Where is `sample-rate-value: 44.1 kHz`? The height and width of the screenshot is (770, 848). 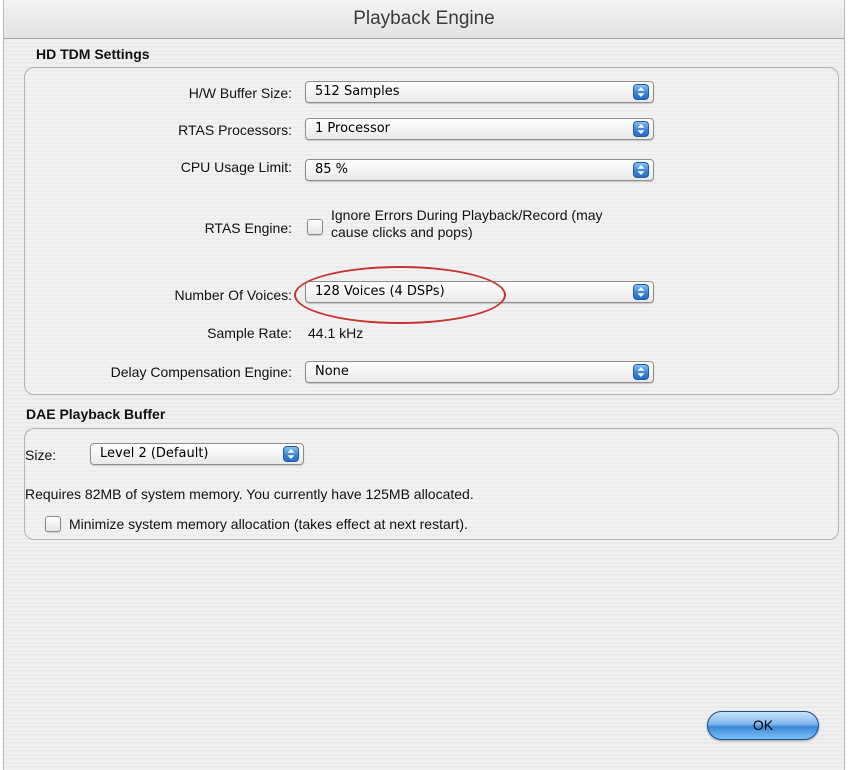 sample-rate-value: 44.1 kHz is located at coordinates (336, 333).